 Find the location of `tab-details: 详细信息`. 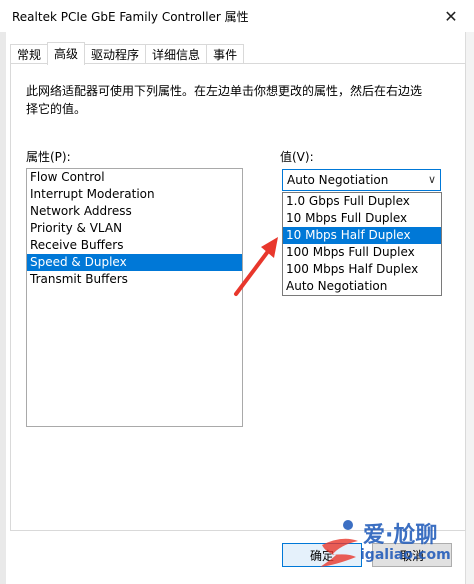

tab-details: 详细信息 is located at coordinates (176, 54).